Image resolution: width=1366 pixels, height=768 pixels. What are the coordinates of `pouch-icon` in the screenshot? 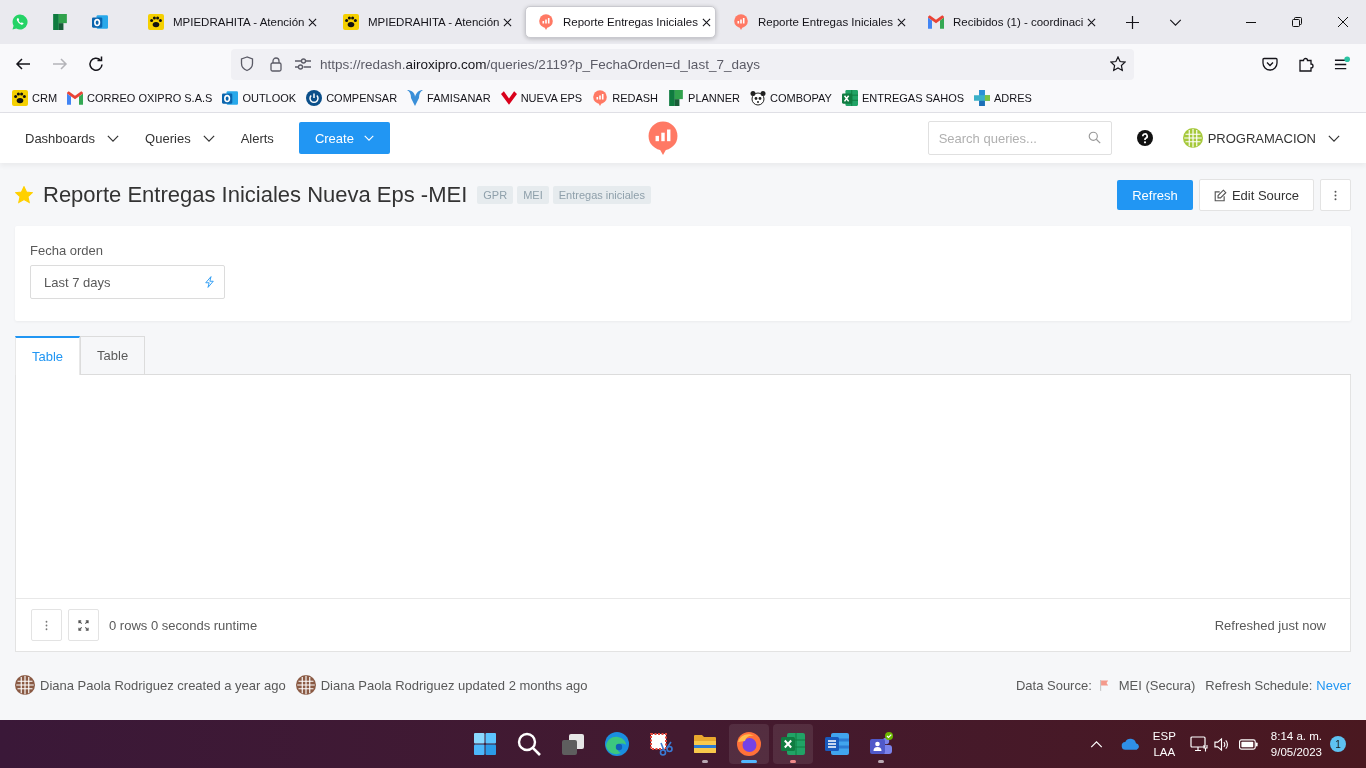 It's located at (1270, 64).